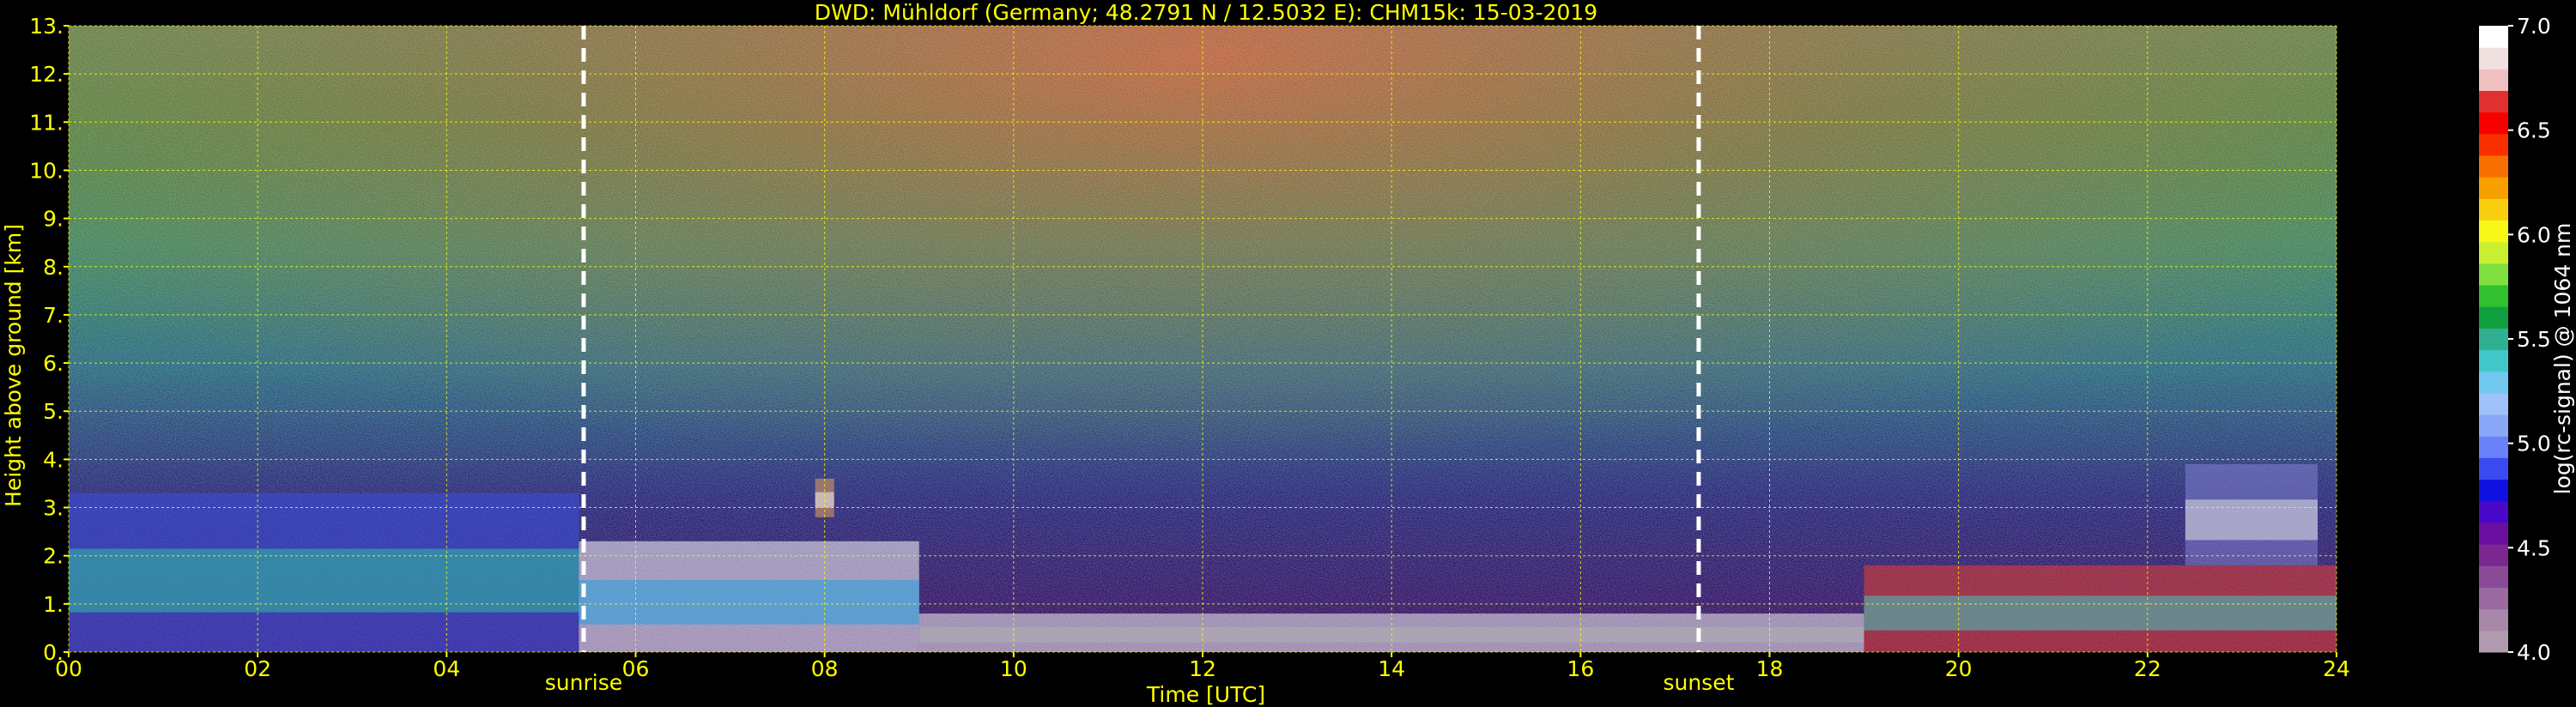  Describe the element at coordinates (2534, 339) in the screenshot. I see `colorbar-tick-label: 5.5` at that location.